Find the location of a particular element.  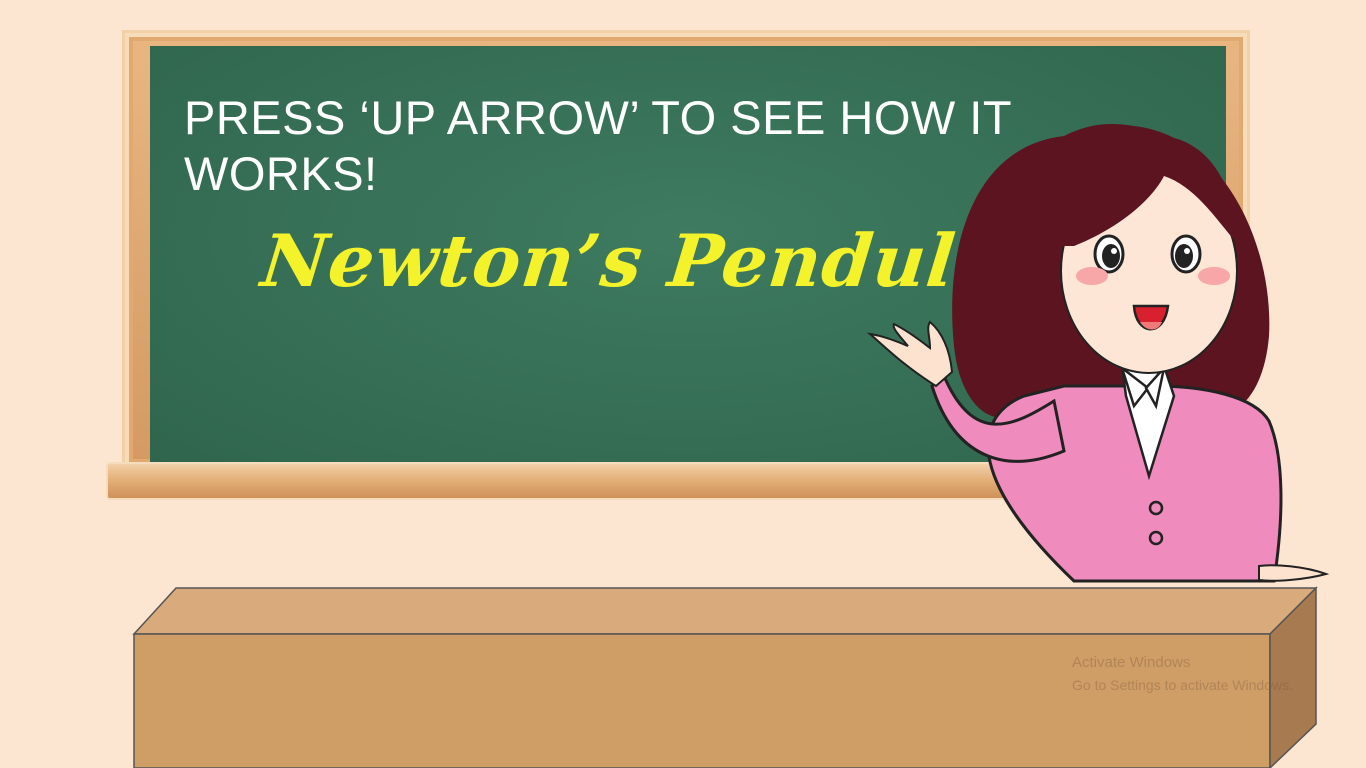

teacher-hand is located at coordinates (910, 354).